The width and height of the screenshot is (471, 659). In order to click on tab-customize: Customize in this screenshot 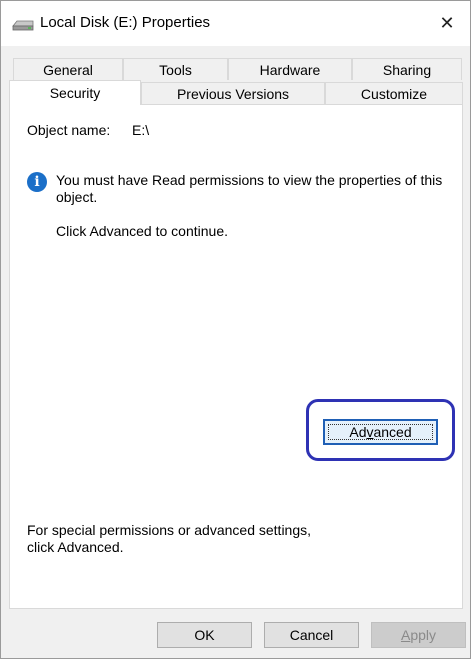, I will do `click(394, 93)`.